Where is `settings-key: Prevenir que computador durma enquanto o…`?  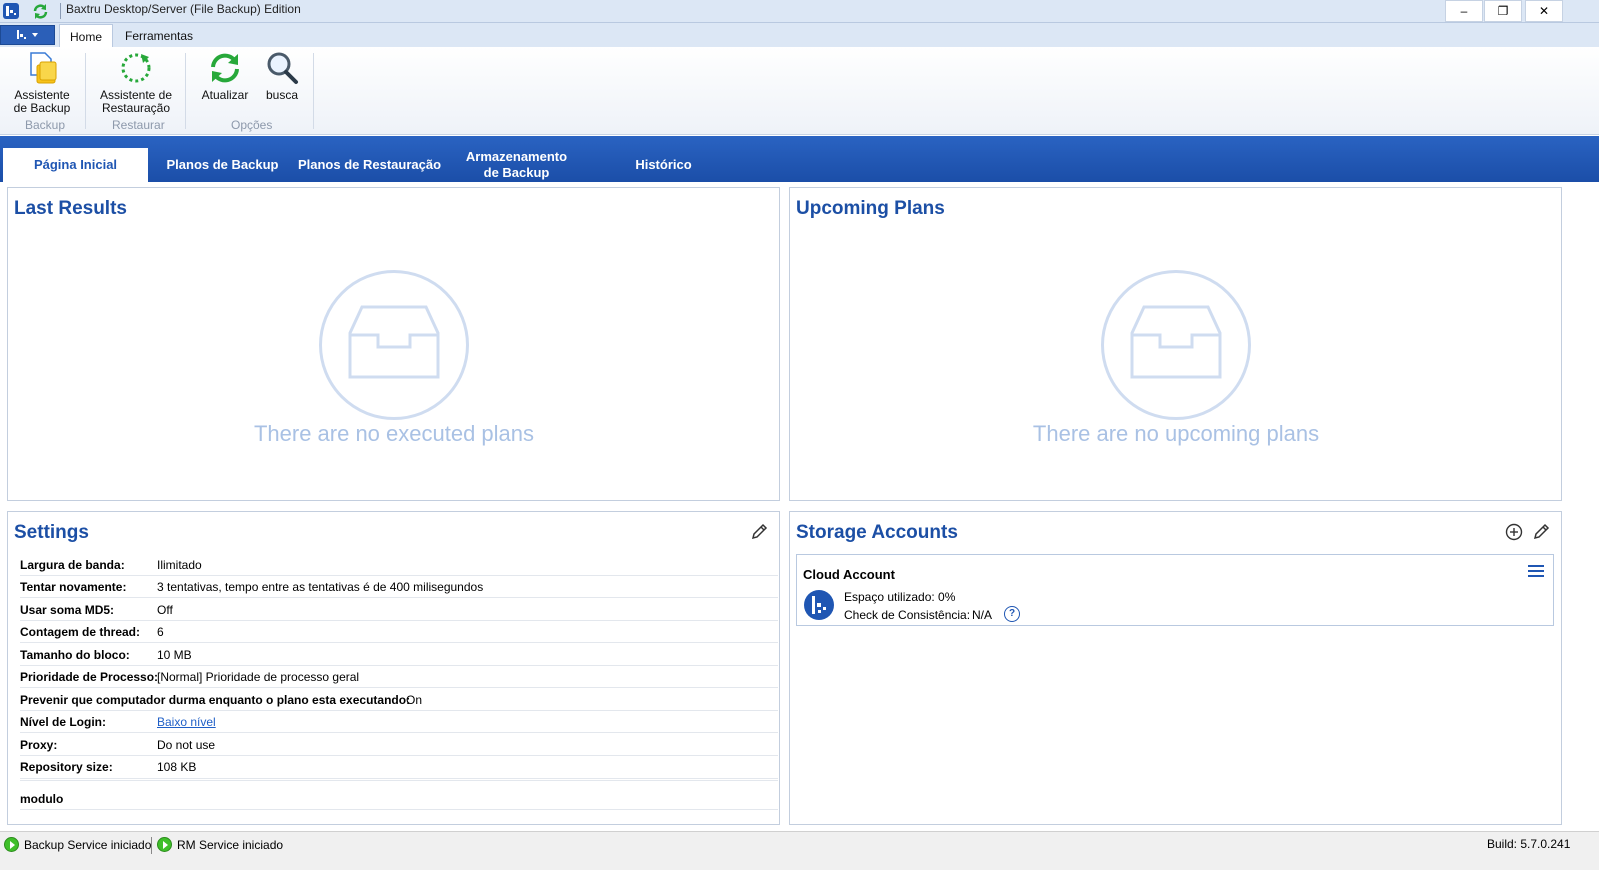 settings-key: Prevenir que computador durma enquanto o… is located at coordinates (215, 700).